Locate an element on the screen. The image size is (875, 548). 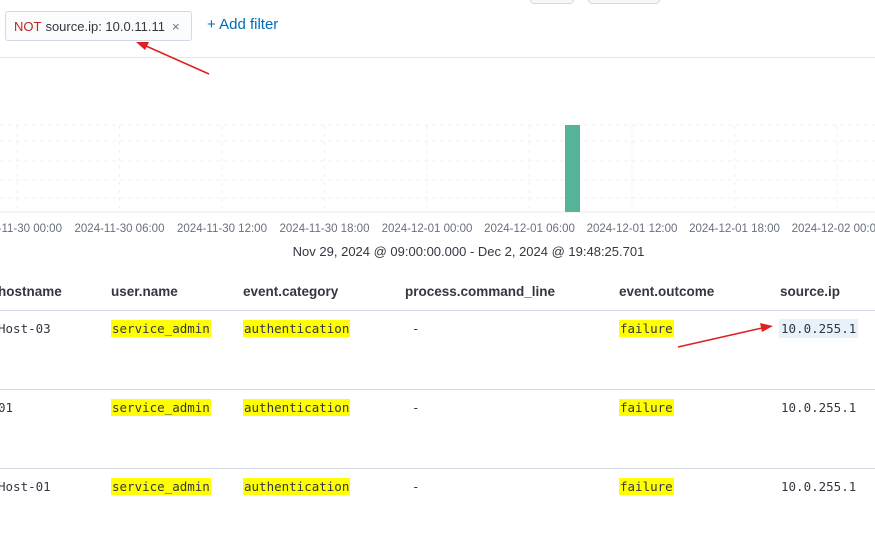
filter-negation: NOT is located at coordinates (28, 26).